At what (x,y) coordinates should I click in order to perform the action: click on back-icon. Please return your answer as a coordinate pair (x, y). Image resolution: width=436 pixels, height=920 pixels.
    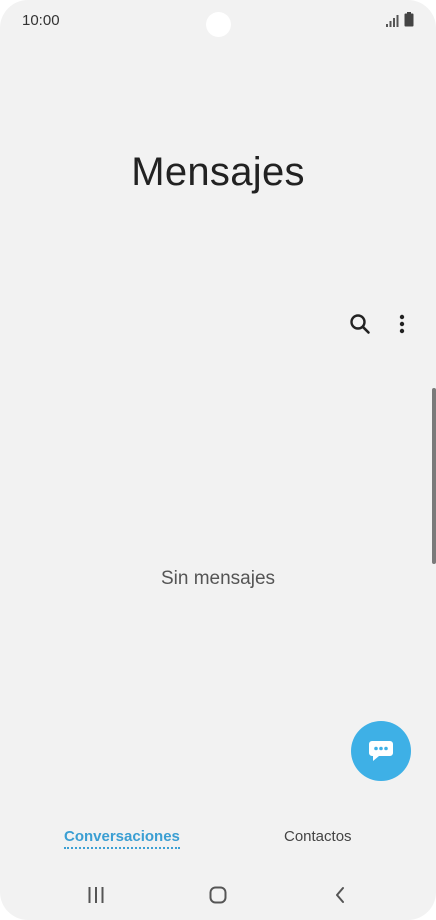
    Looking at the image, I should click on (340, 895).